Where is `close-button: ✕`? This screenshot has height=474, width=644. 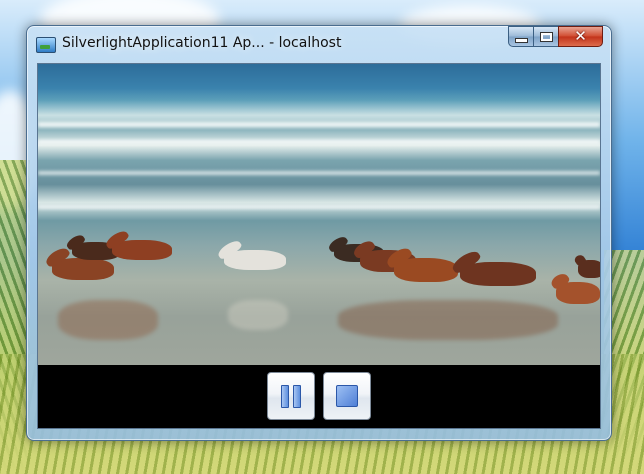
close-button: ✕ is located at coordinates (580, 36).